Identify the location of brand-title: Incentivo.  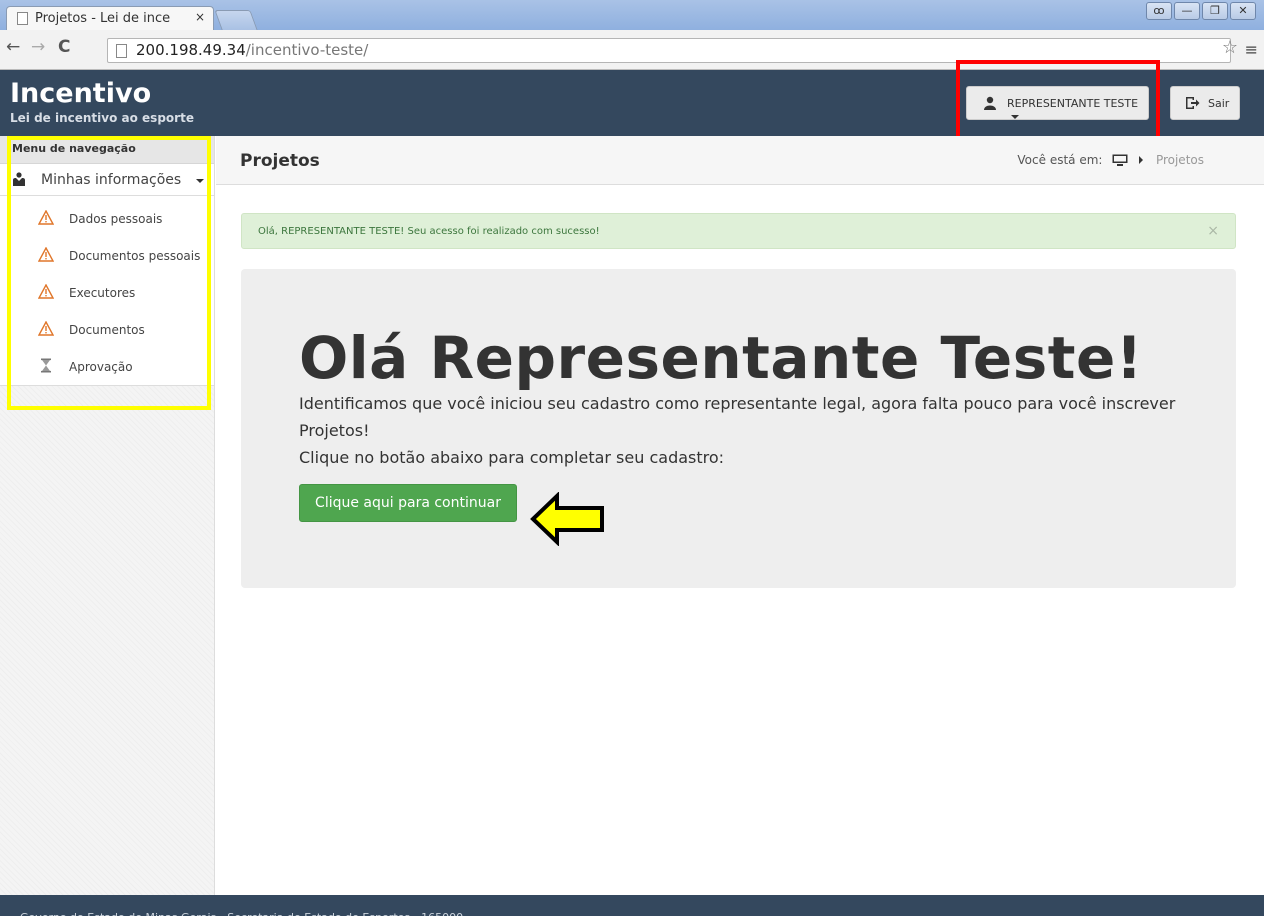
(80, 93).